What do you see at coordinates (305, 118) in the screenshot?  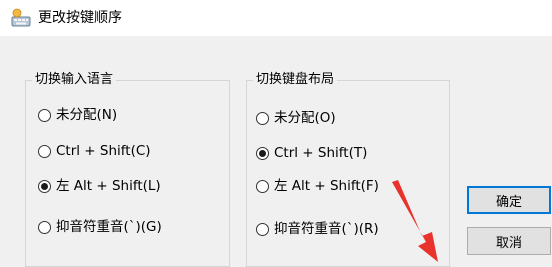 I see `radio-label: 未分配(O)` at bounding box center [305, 118].